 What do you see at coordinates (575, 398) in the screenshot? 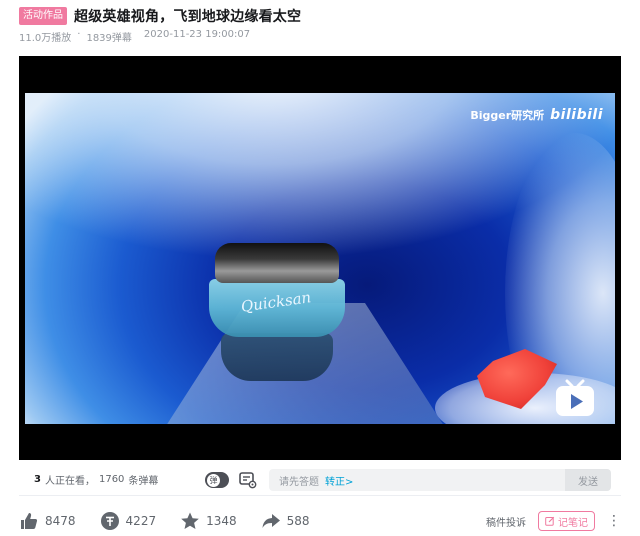
I see `bilibili-tv-icon` at bounding box center [575, 398].